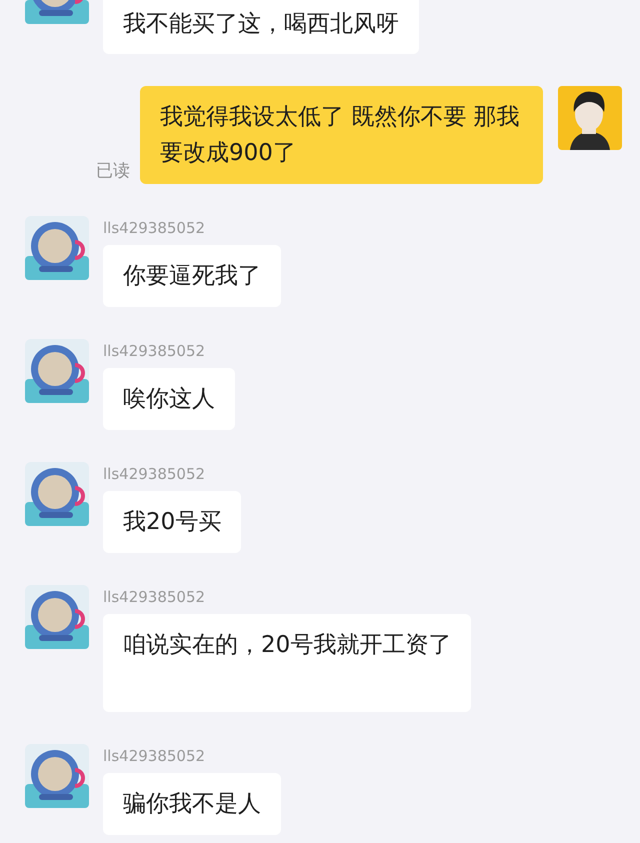  I want to click on read-receipt: 已读, so click(113, 171).